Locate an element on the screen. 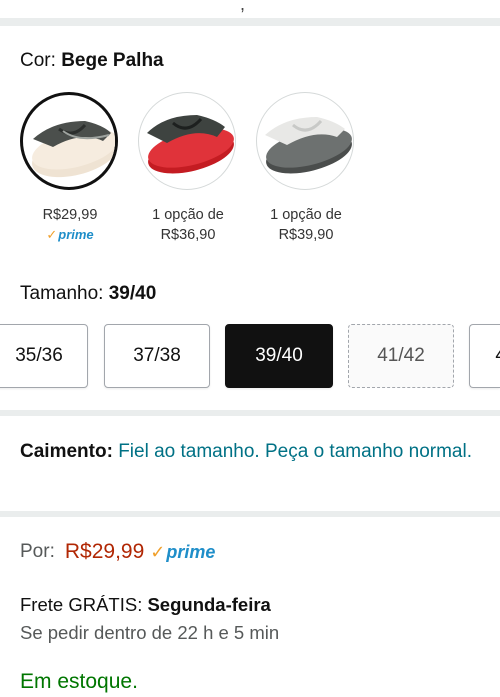 The width and height of the screenshot is (500, 697). shipping-day: Segunda-feira is located at coordinates (209, 604).